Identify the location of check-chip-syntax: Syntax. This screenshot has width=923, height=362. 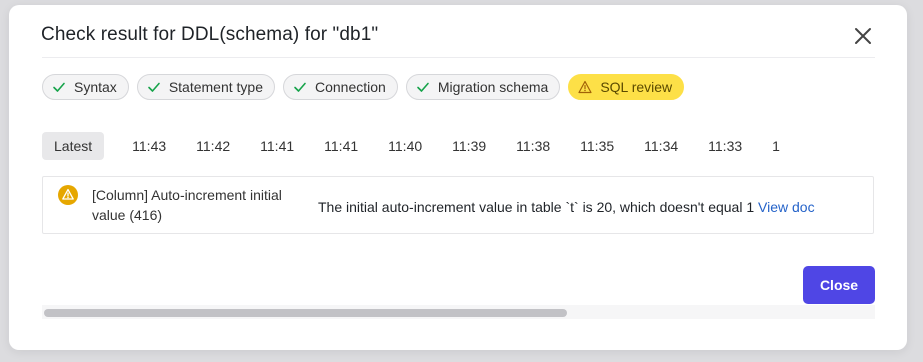
(85, 87).